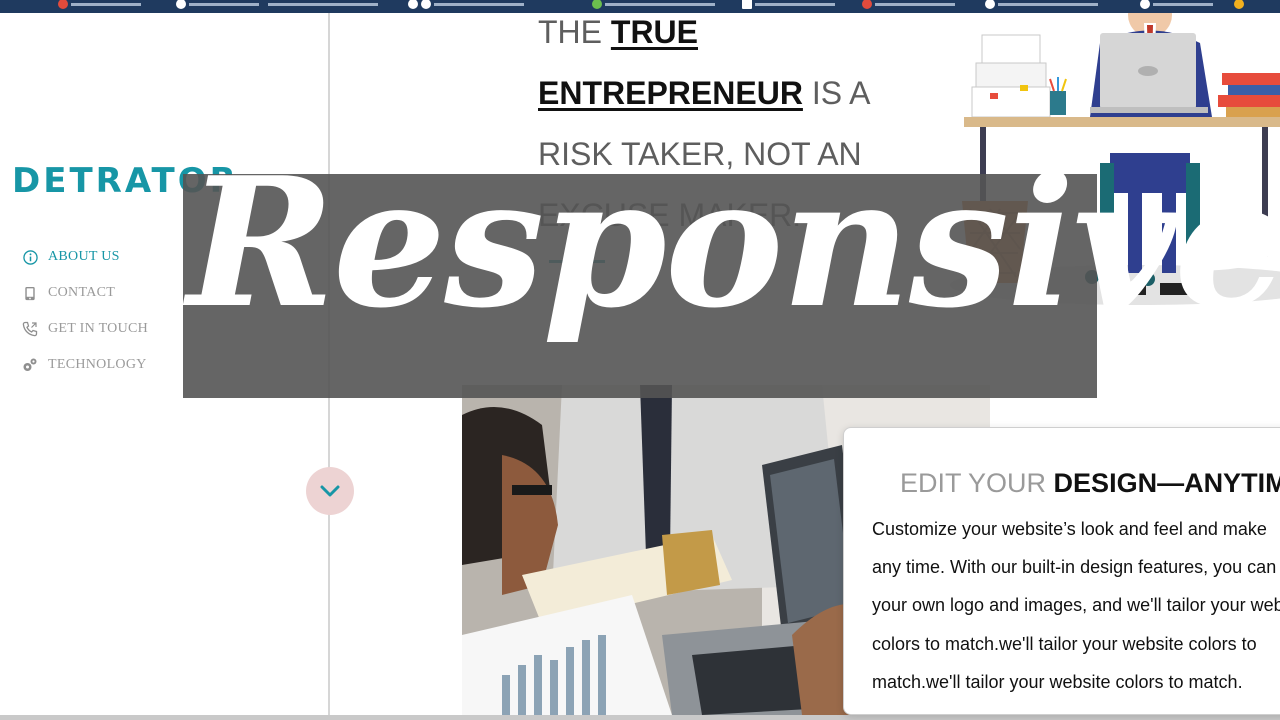 This screenshot has height=720, width=1280. Describe the element at coordinates (640, 717) in the screenshot. I see `window-bottom-edge` at that location.